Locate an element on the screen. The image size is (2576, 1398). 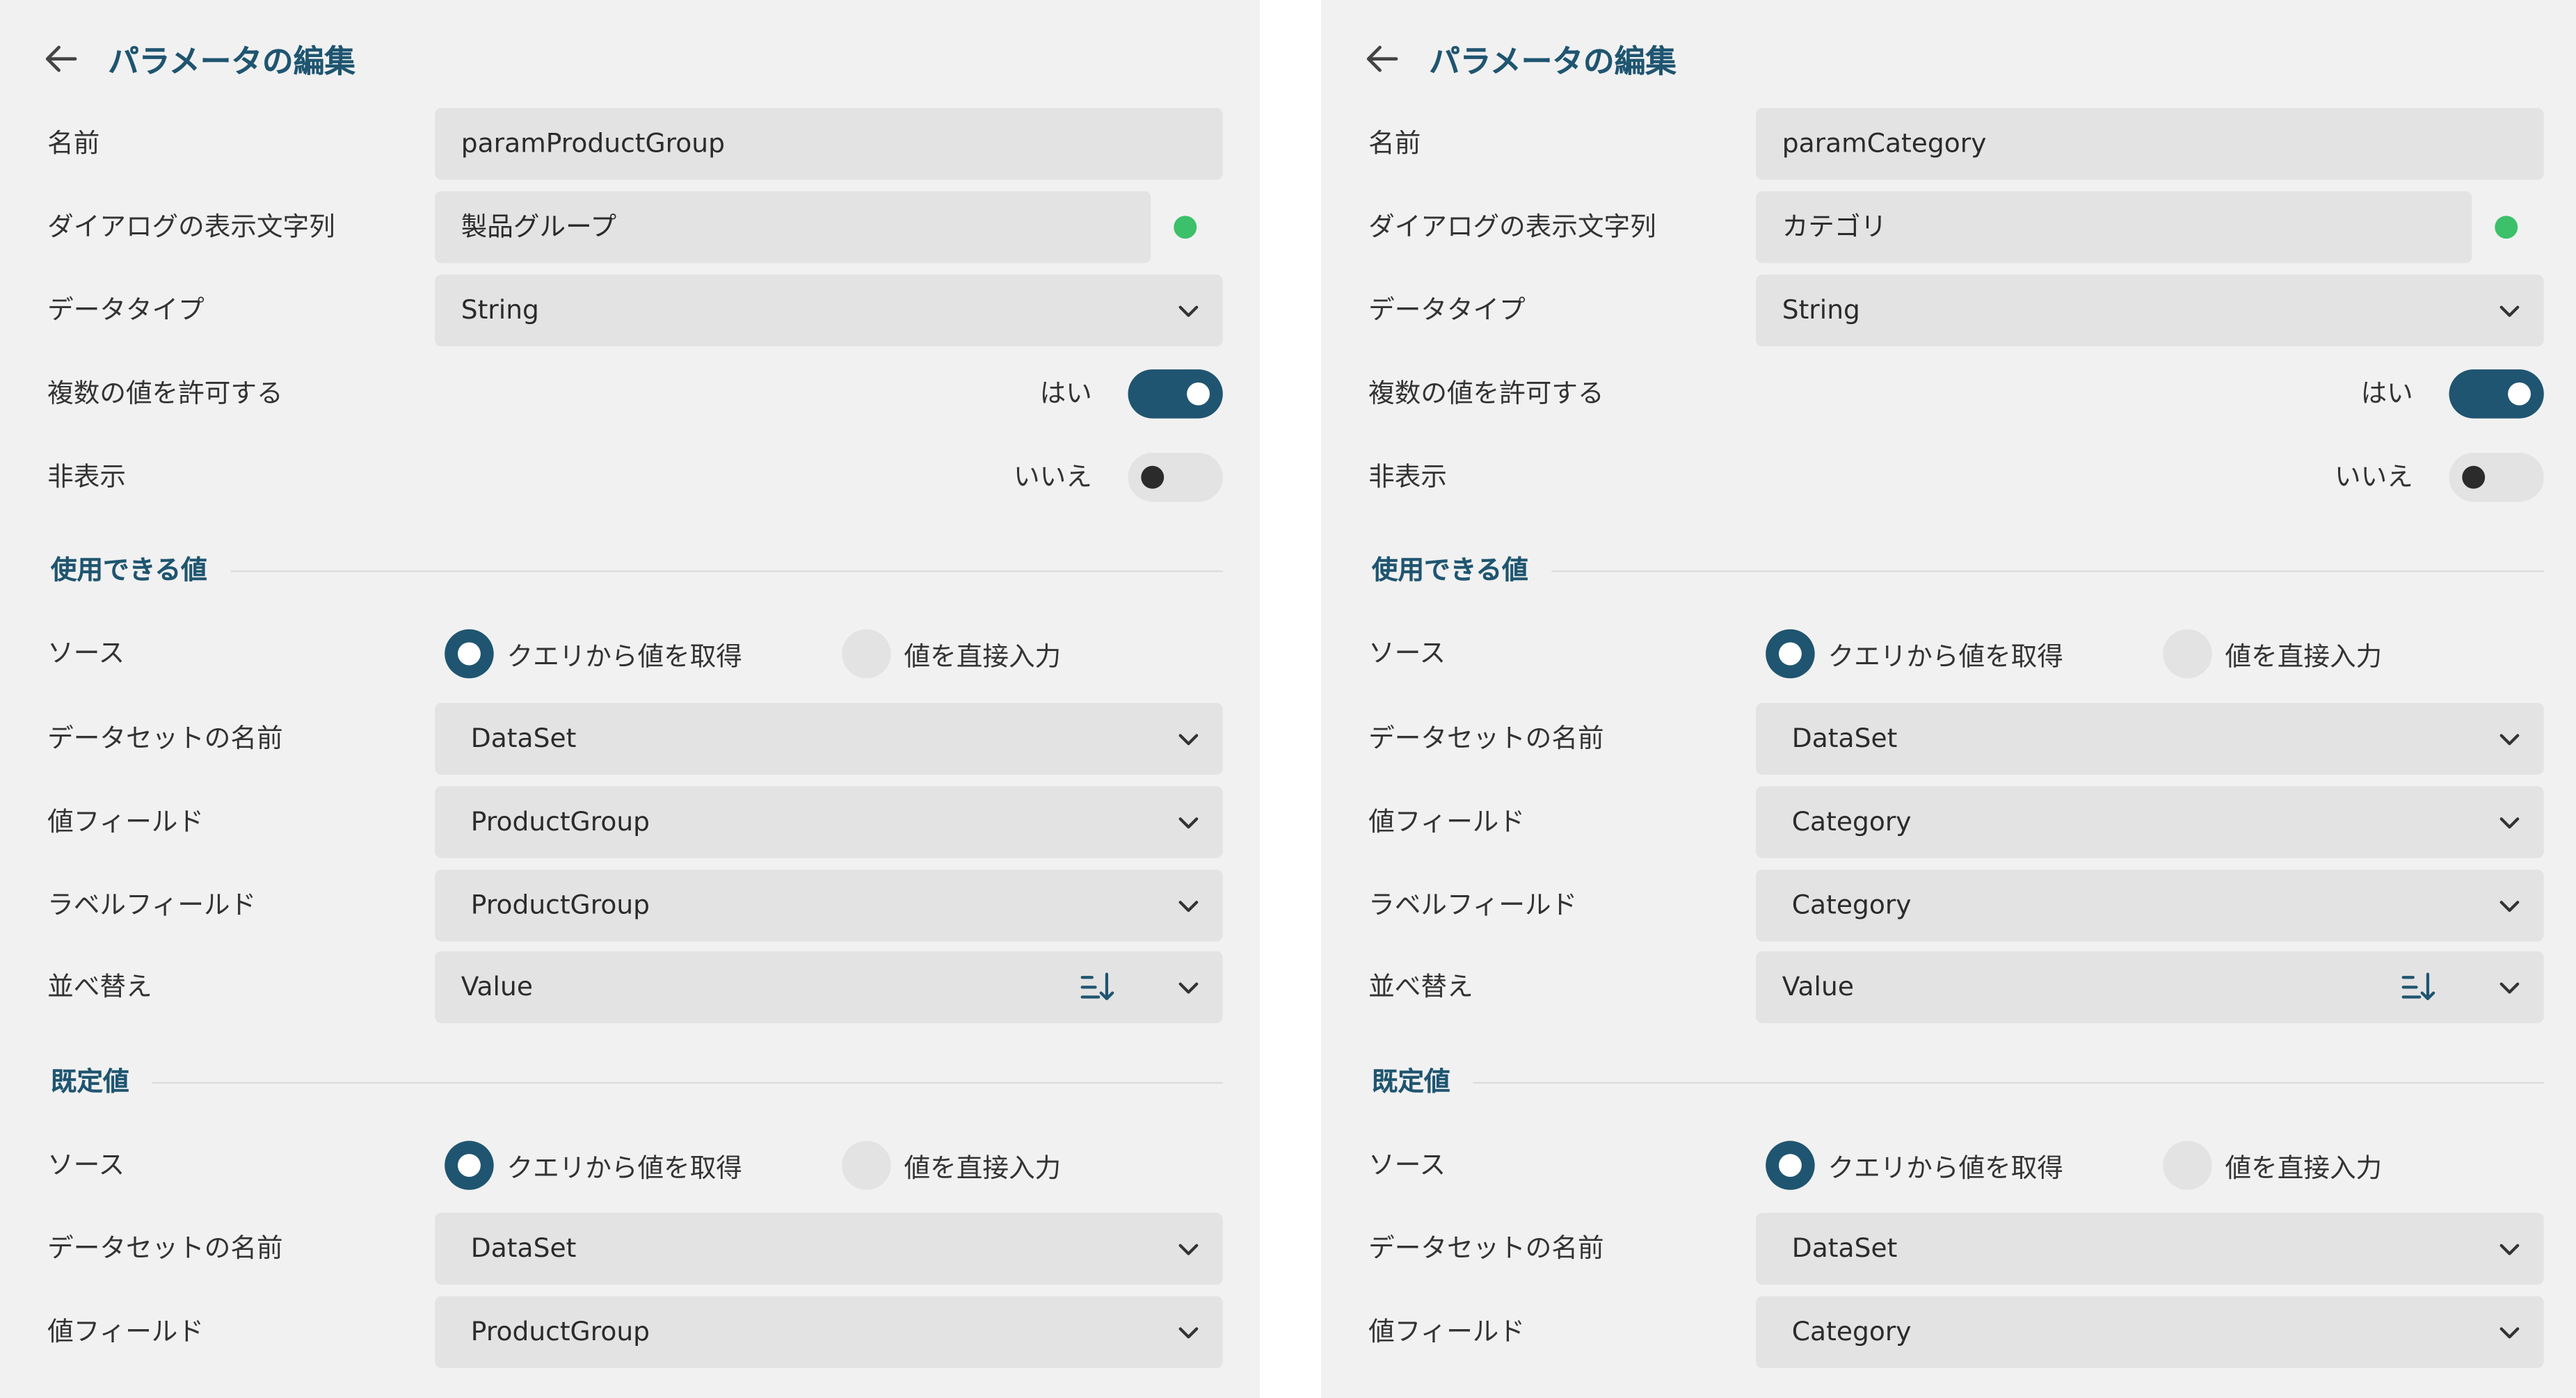
default-value-field-dropdown: ProductGroup is located at coordinates (829, 1332).